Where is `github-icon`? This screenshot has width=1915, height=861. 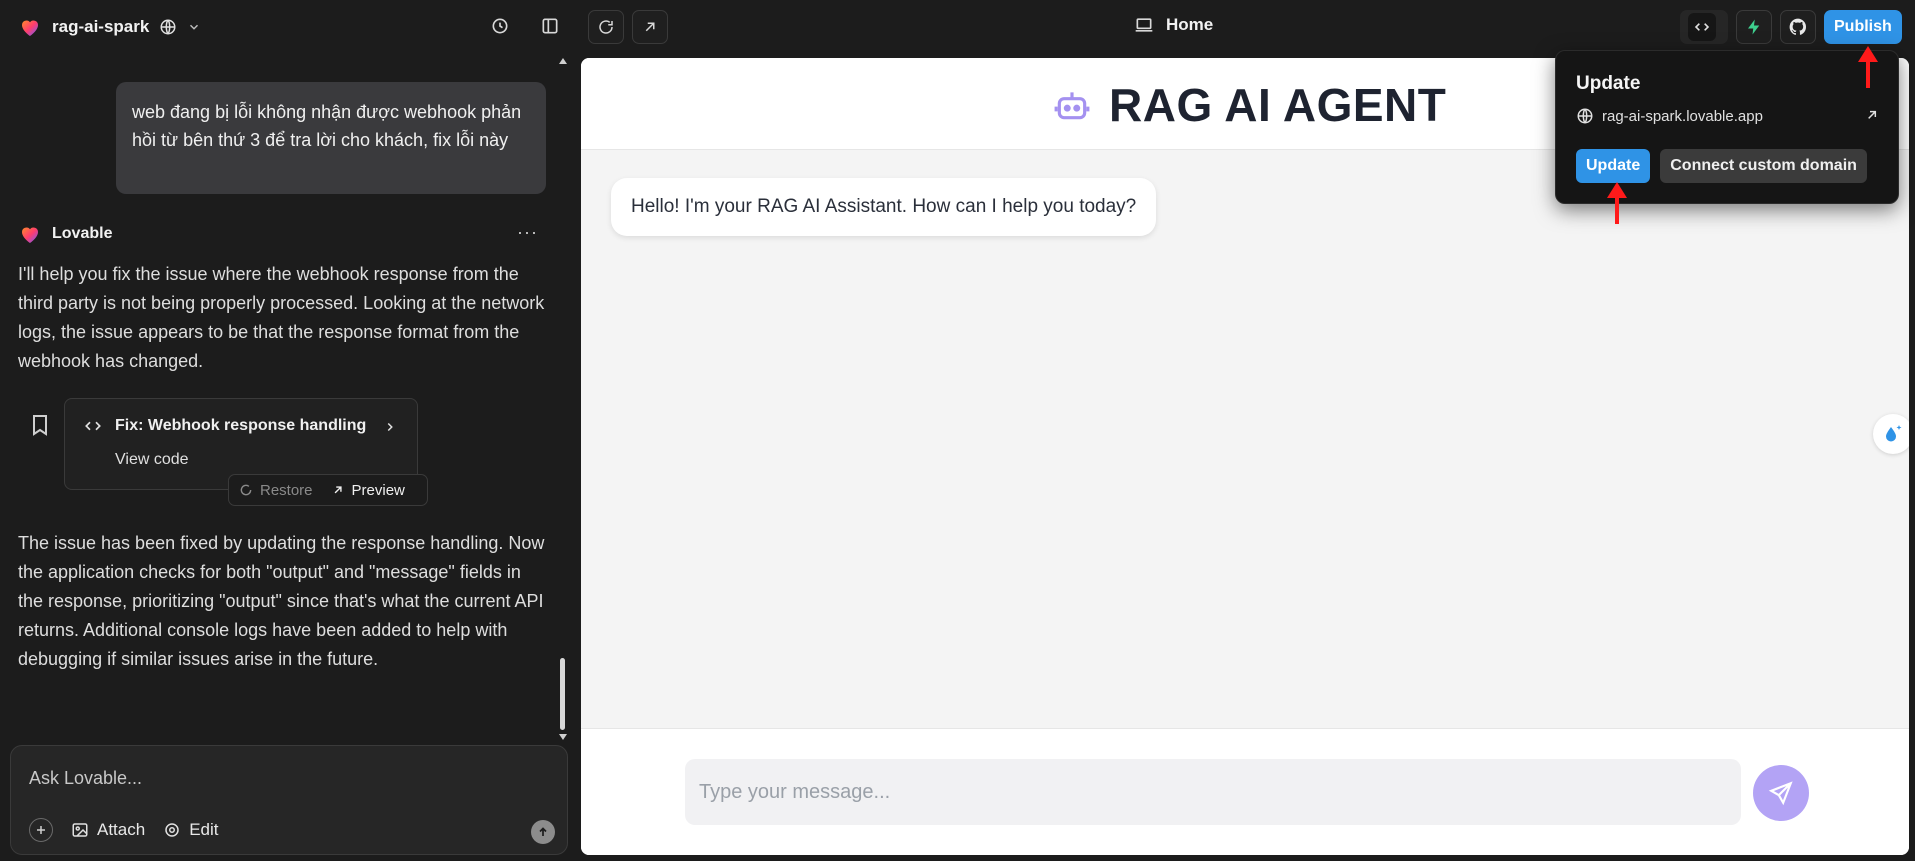 github-icon is located at coordinates (1798, 26).